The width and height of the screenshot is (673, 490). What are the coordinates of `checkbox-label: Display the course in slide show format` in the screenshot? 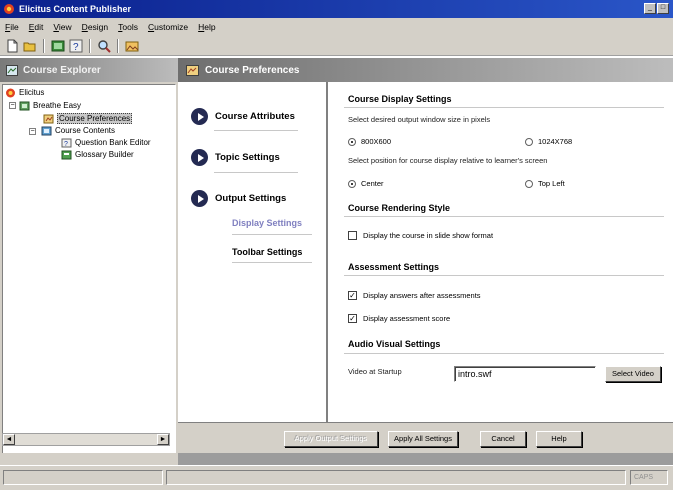 It's located at (428, 235).